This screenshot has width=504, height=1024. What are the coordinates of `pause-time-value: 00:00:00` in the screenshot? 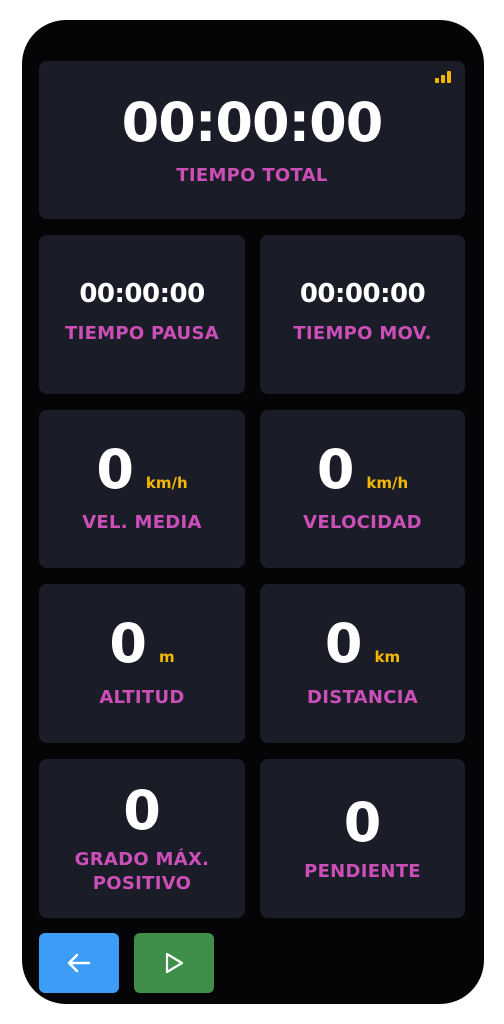 It's located at (142, 294).